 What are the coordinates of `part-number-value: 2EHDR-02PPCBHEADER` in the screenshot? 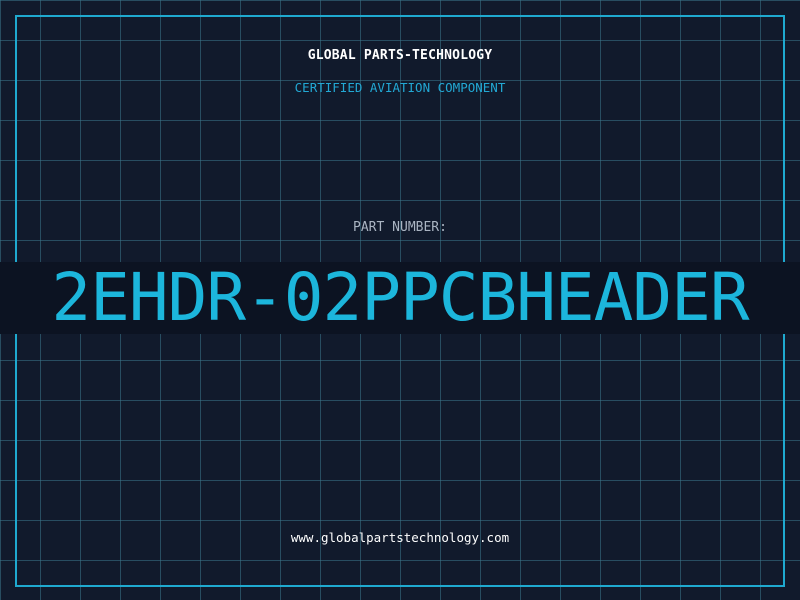 It's located at (400, 298).